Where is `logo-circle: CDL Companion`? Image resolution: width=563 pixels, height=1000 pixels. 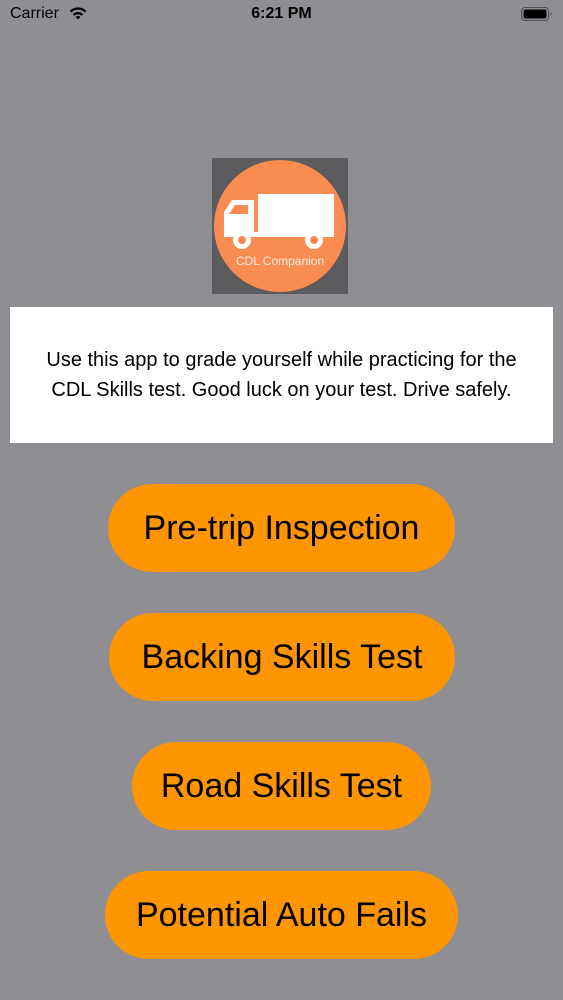 logo-circle: CDL Companion is located at coordinates (280, 226).